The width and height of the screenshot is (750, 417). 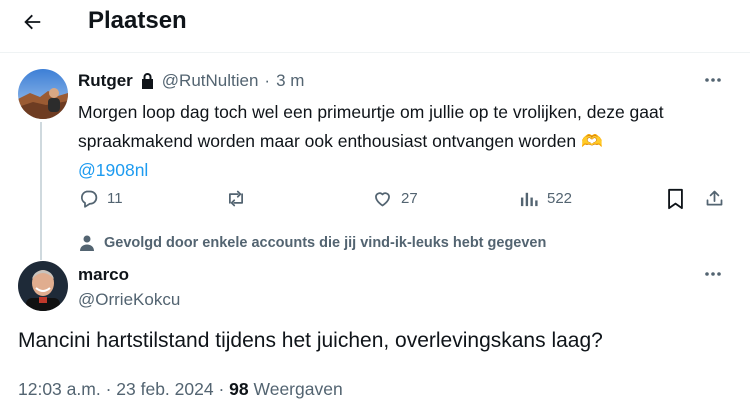 What do you see at coordinates (591, 141) in the screenshot?
I see `heart-hands-emoji: 🫶` at bounding box center [591, 141].